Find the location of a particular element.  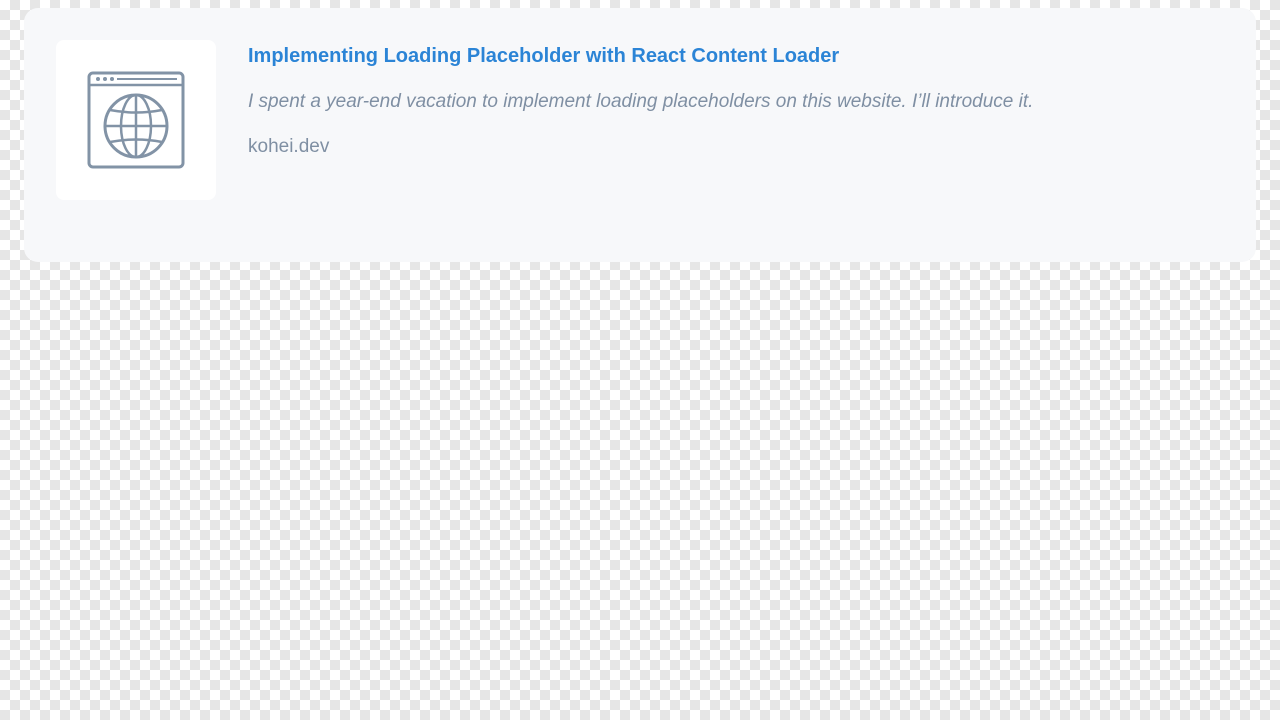

card-domain: kohei.dev is located at coordinates (289, 146).